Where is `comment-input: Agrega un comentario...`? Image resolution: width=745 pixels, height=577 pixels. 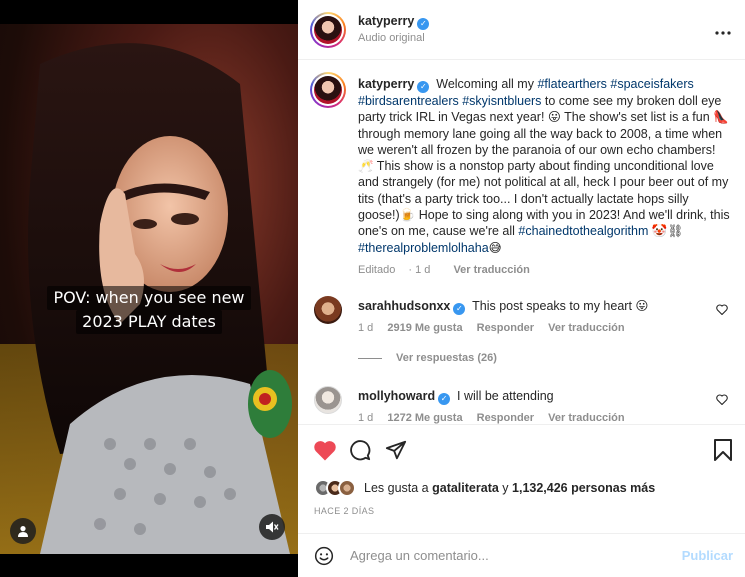
comment-input: Agrega un comentario... is located at coordinates (419, 555).